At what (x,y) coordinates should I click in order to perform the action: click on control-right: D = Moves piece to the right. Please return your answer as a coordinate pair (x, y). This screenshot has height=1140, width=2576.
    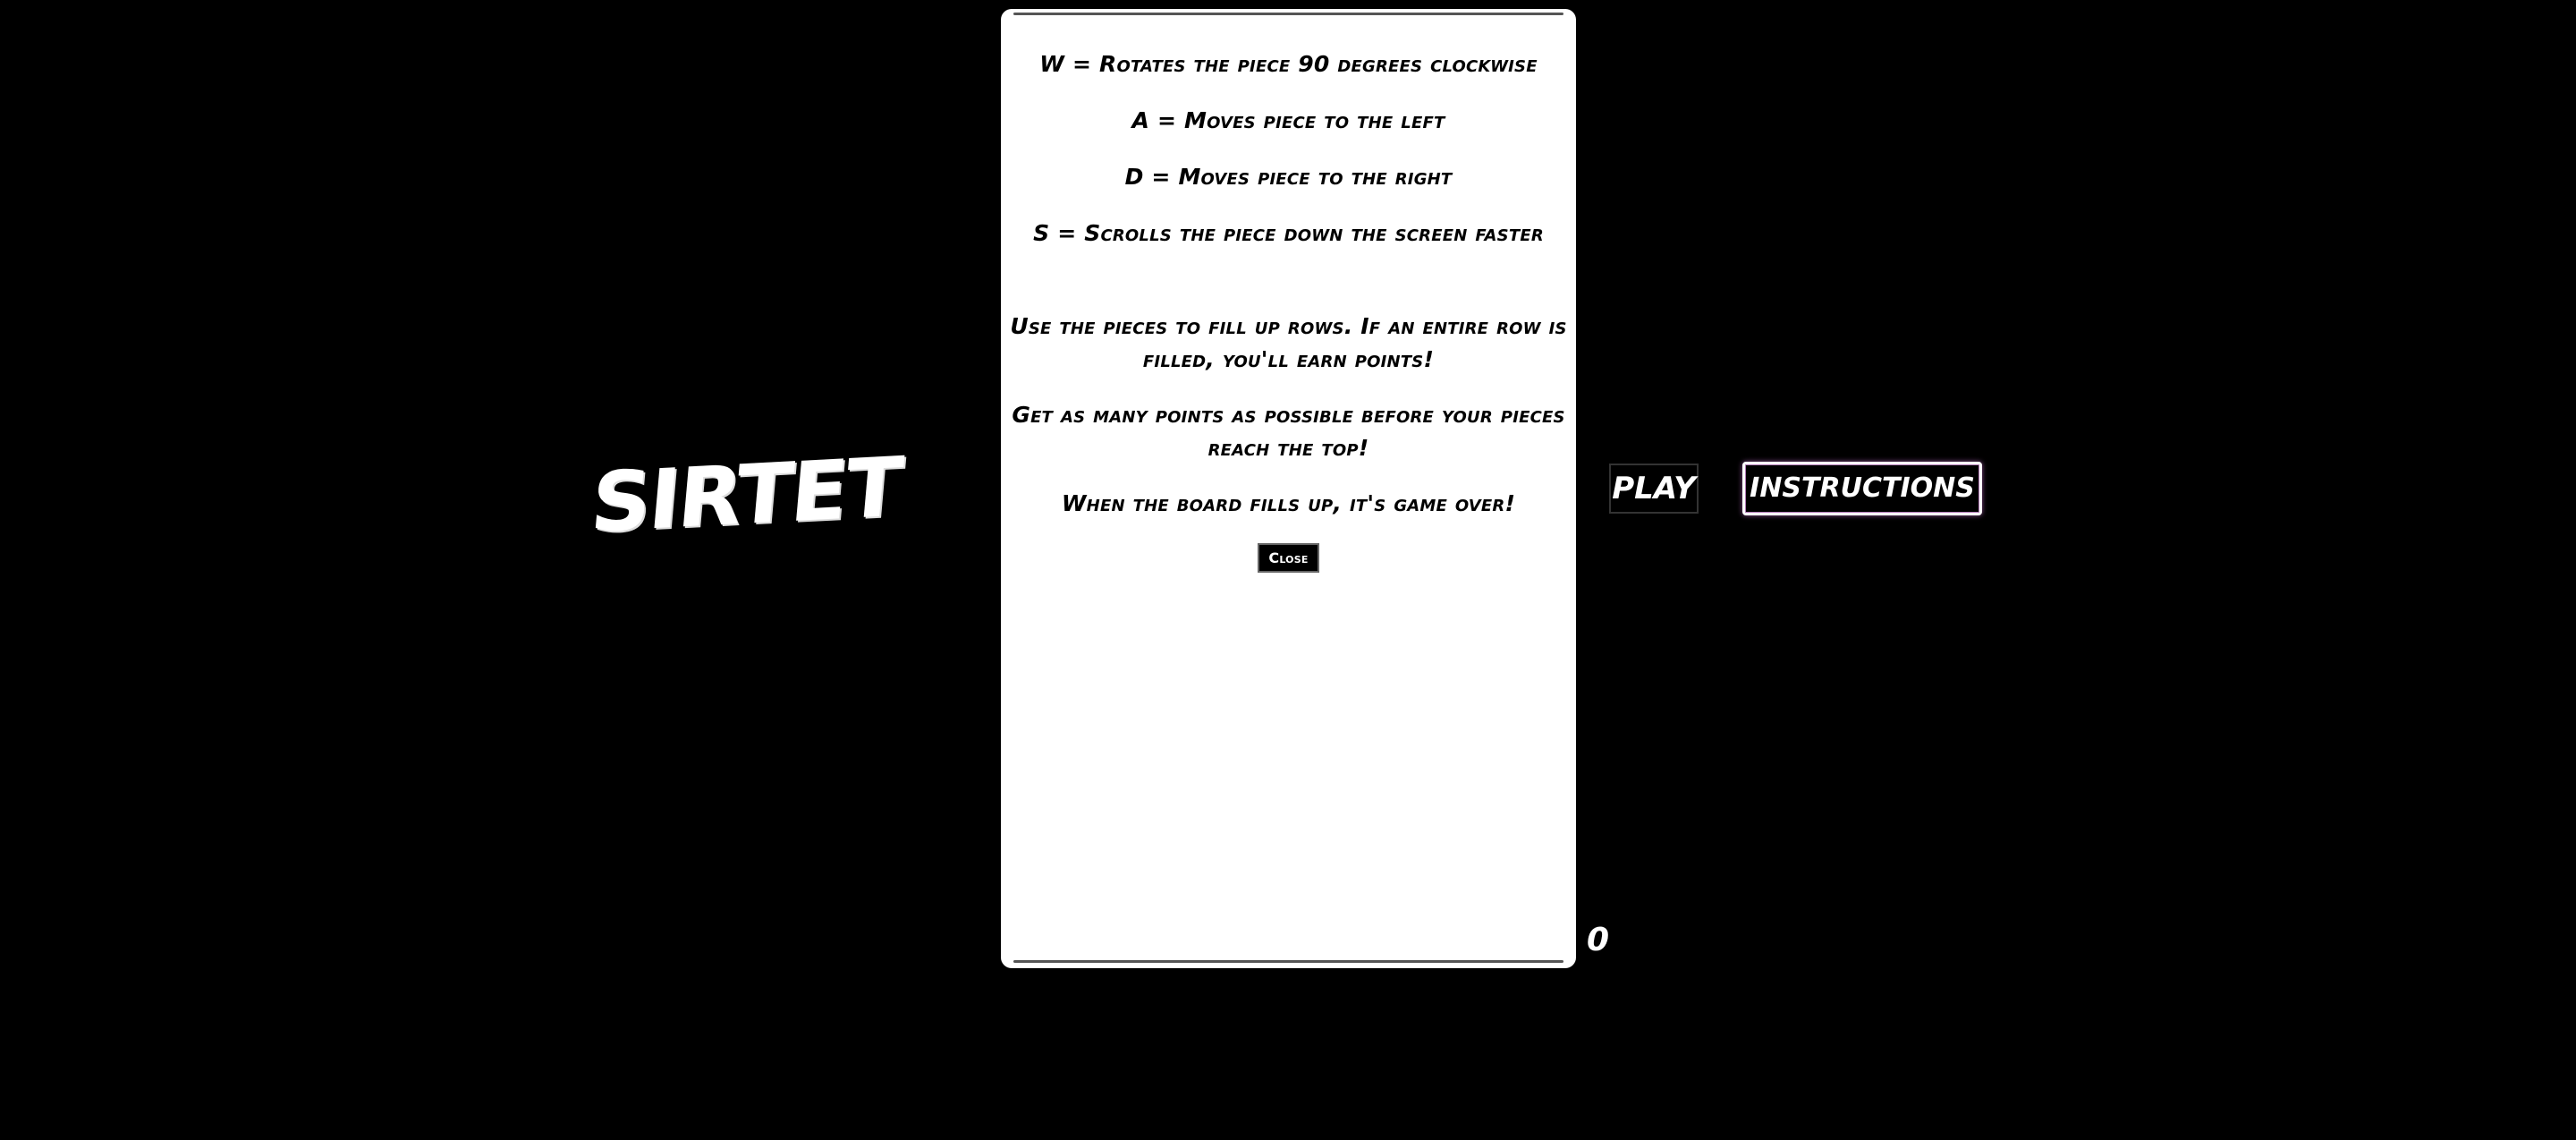
    Looking at the image, I should click on (1288, 177).